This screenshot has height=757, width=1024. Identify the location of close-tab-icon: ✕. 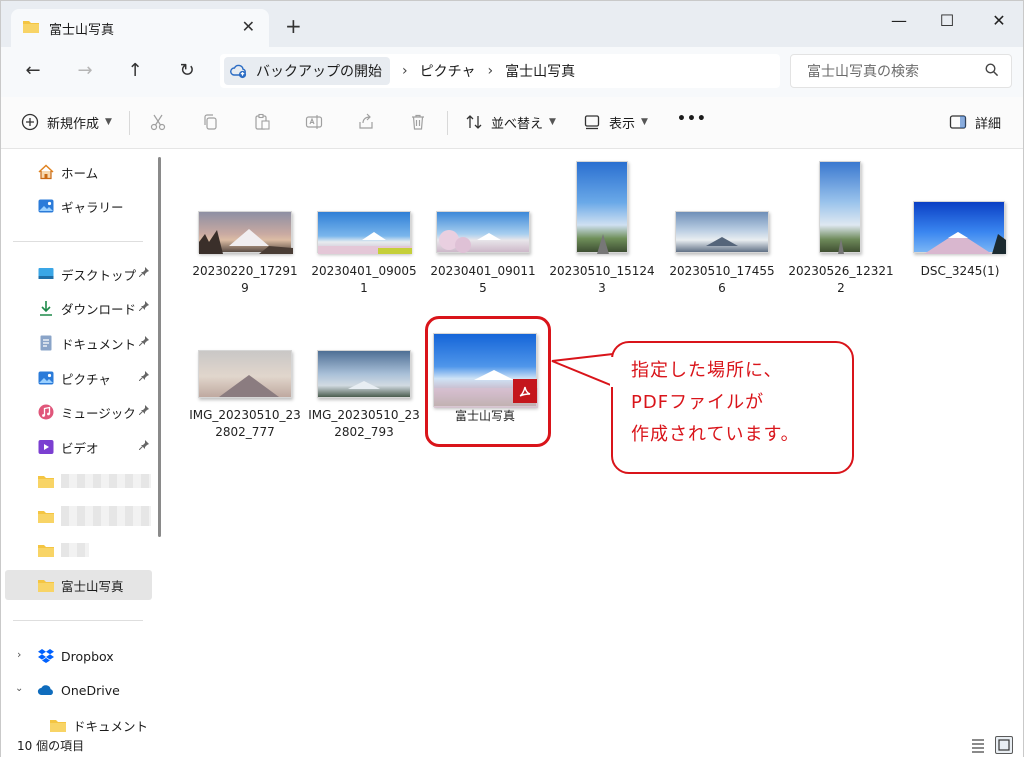
(248, 27).